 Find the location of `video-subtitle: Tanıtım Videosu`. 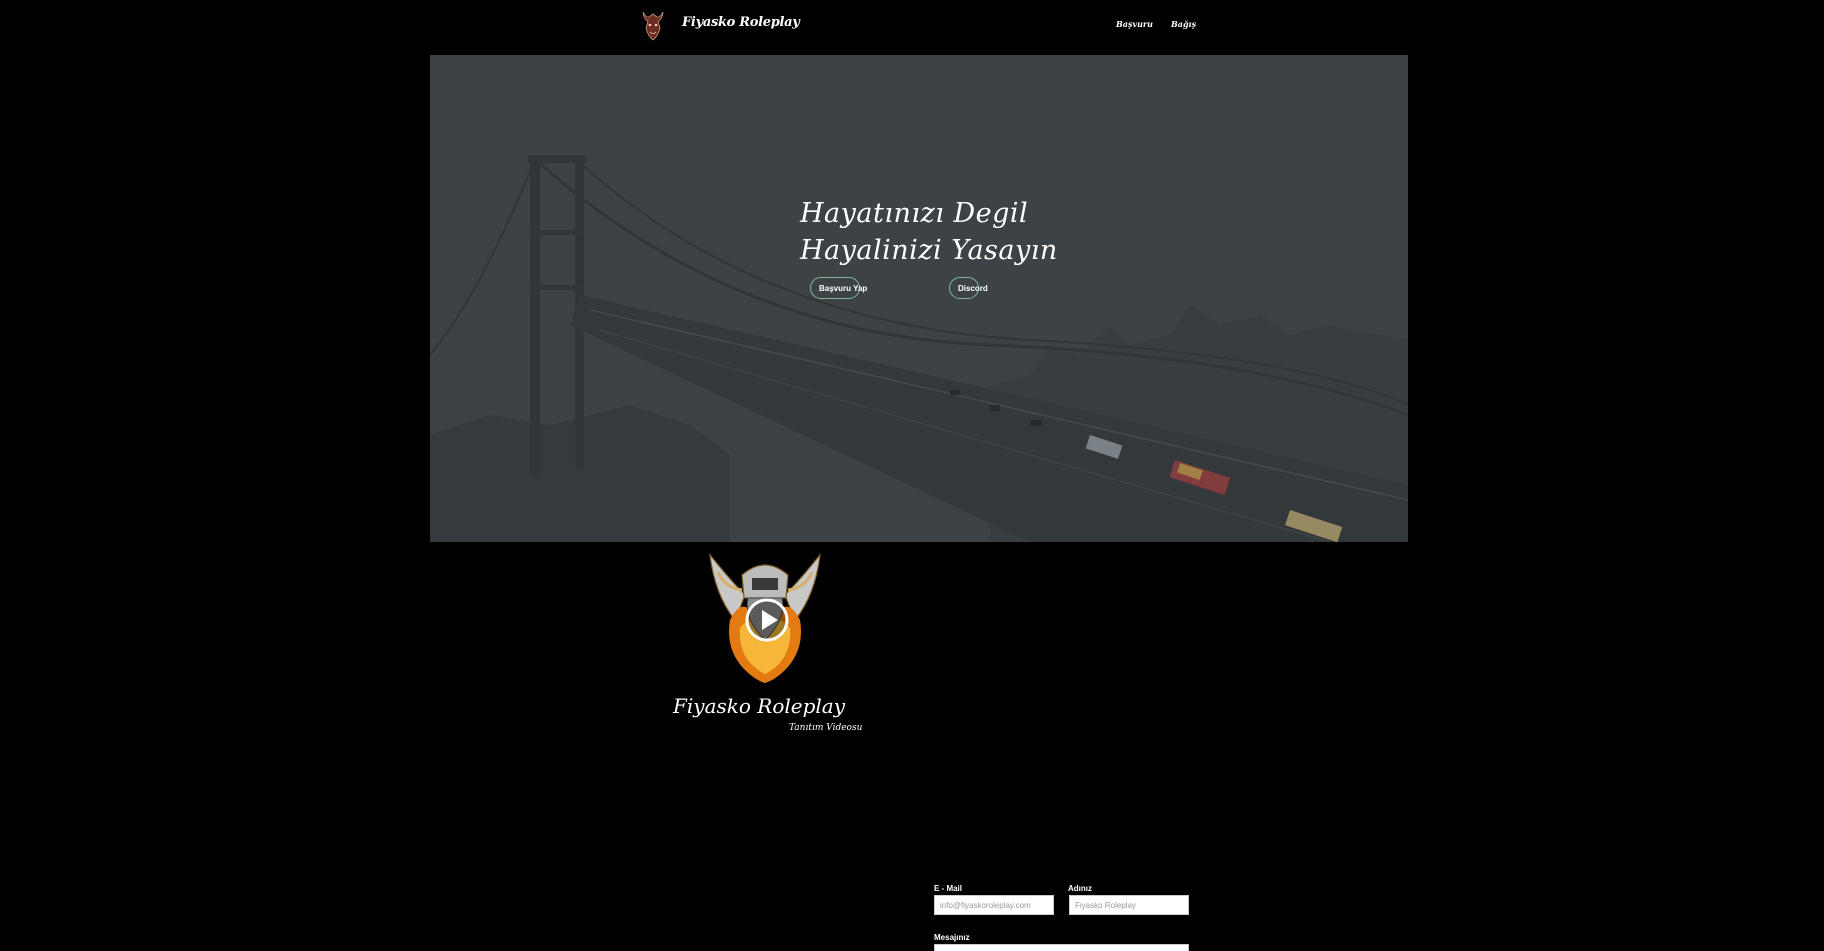

video-subtitle: Tanıtım Videosu is located at coordinates (826, 728).